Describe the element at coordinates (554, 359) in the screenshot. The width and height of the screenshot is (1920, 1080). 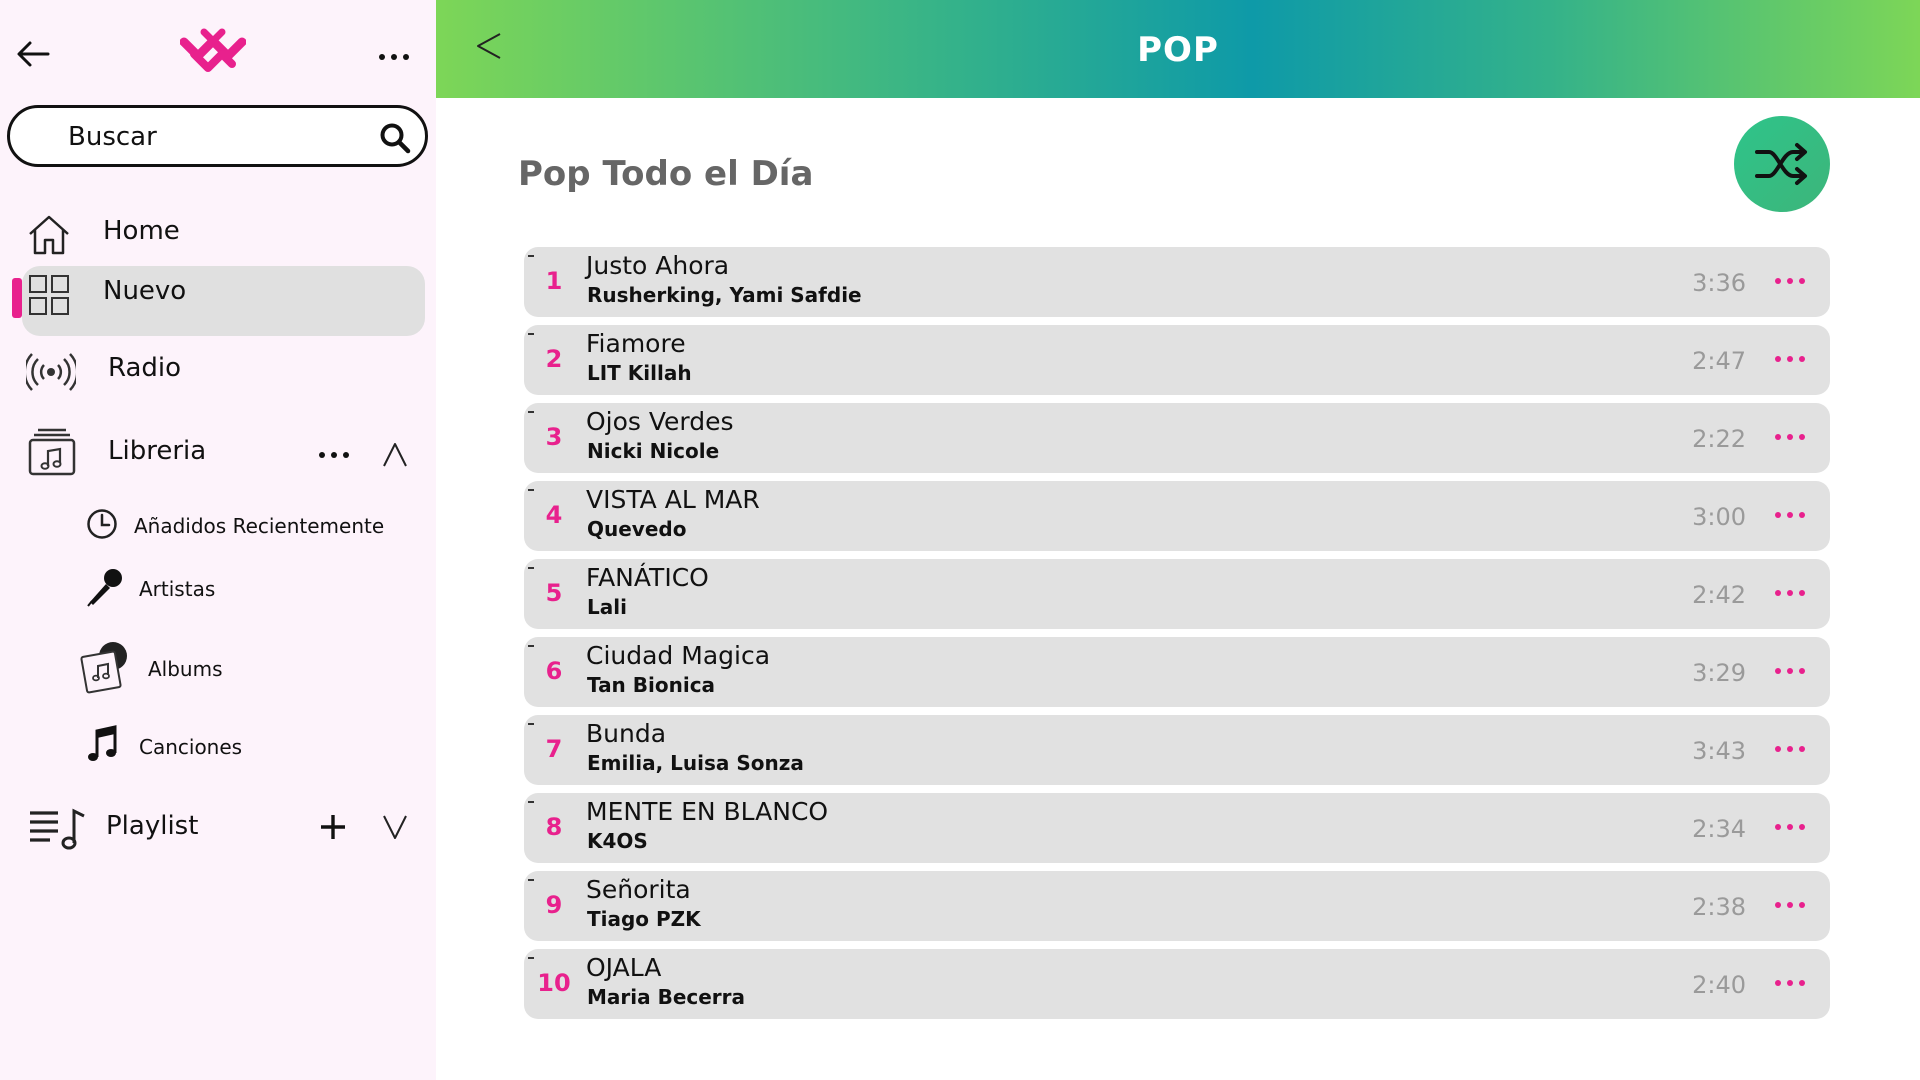
I see `track-number: 2` at that location.